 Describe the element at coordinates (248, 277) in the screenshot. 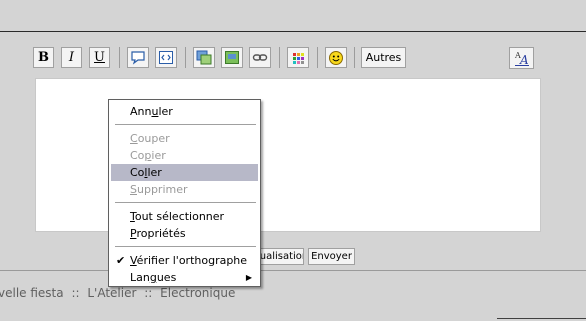

I see `submenu-arrow-icon: ▶` at that location.